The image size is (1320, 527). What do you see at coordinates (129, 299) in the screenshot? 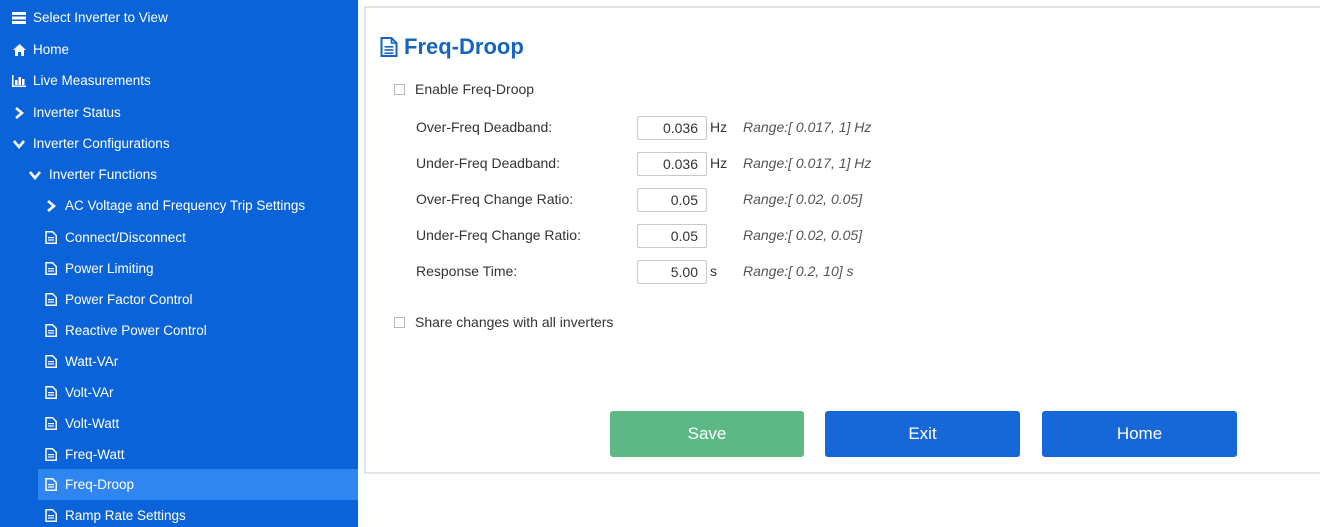
I see `sidebar-item-label: Power Factor Control` at bounding box center [129, 299].